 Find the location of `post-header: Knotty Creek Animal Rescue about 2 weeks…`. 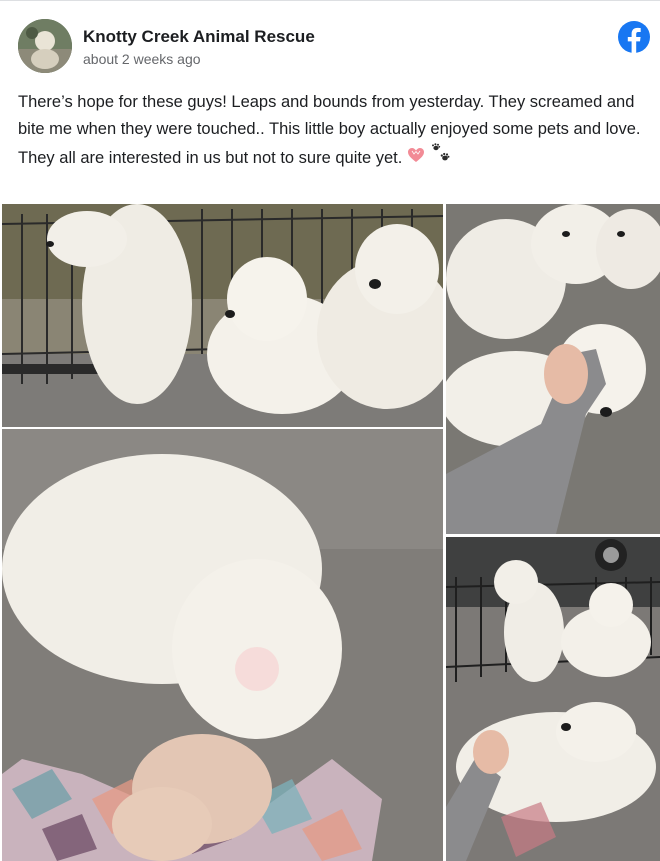

post-header: Knotty Creek Animal Rescue about 2 weeks… is located at coordinates (334, 47).